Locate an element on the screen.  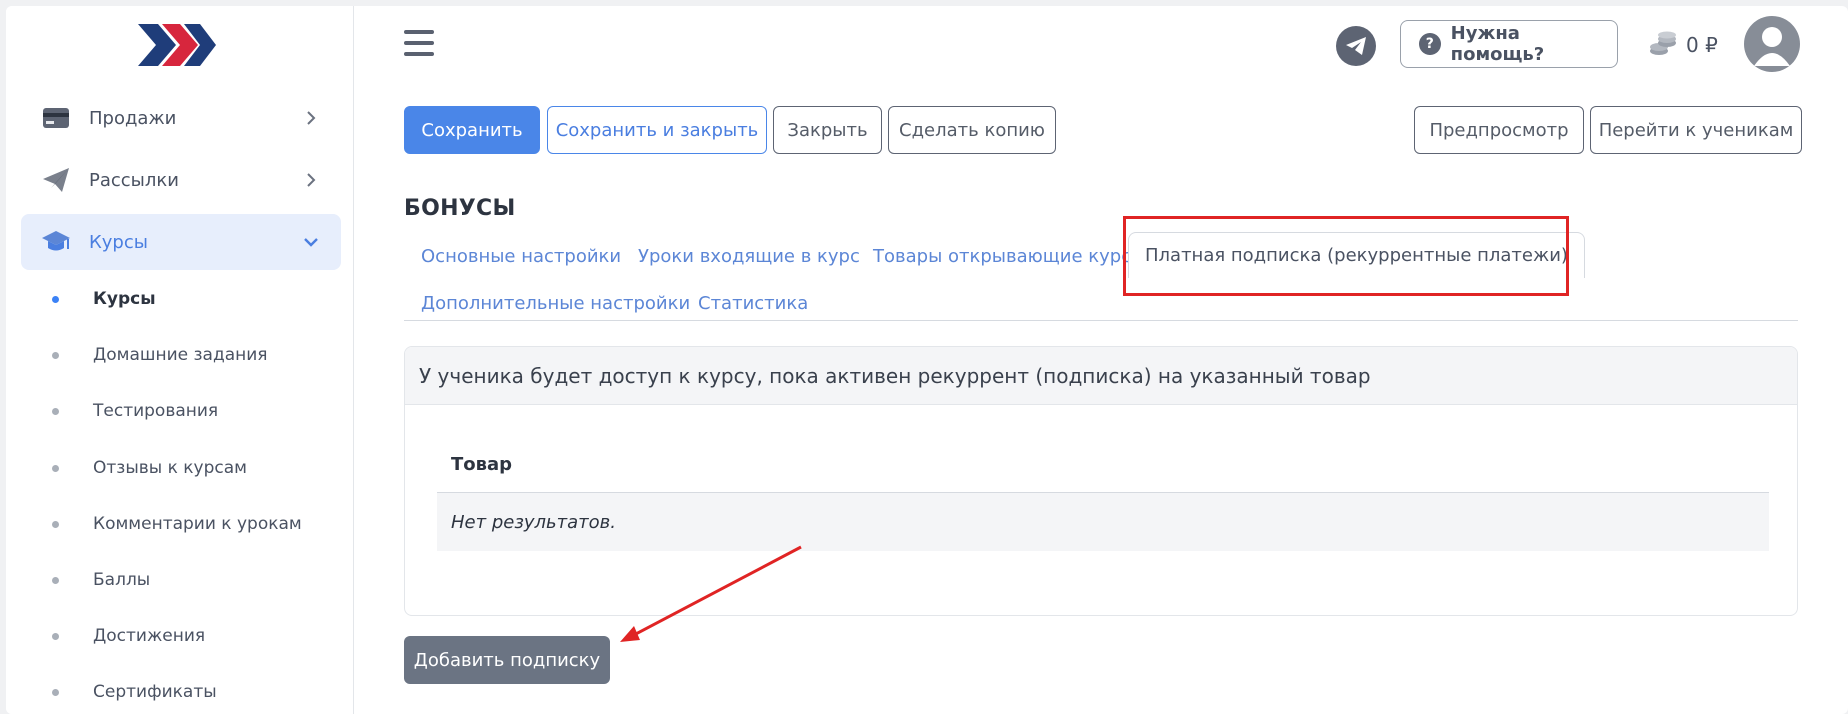
products-table: Товар Нет результатов. is located at coordinates (1103, 494).